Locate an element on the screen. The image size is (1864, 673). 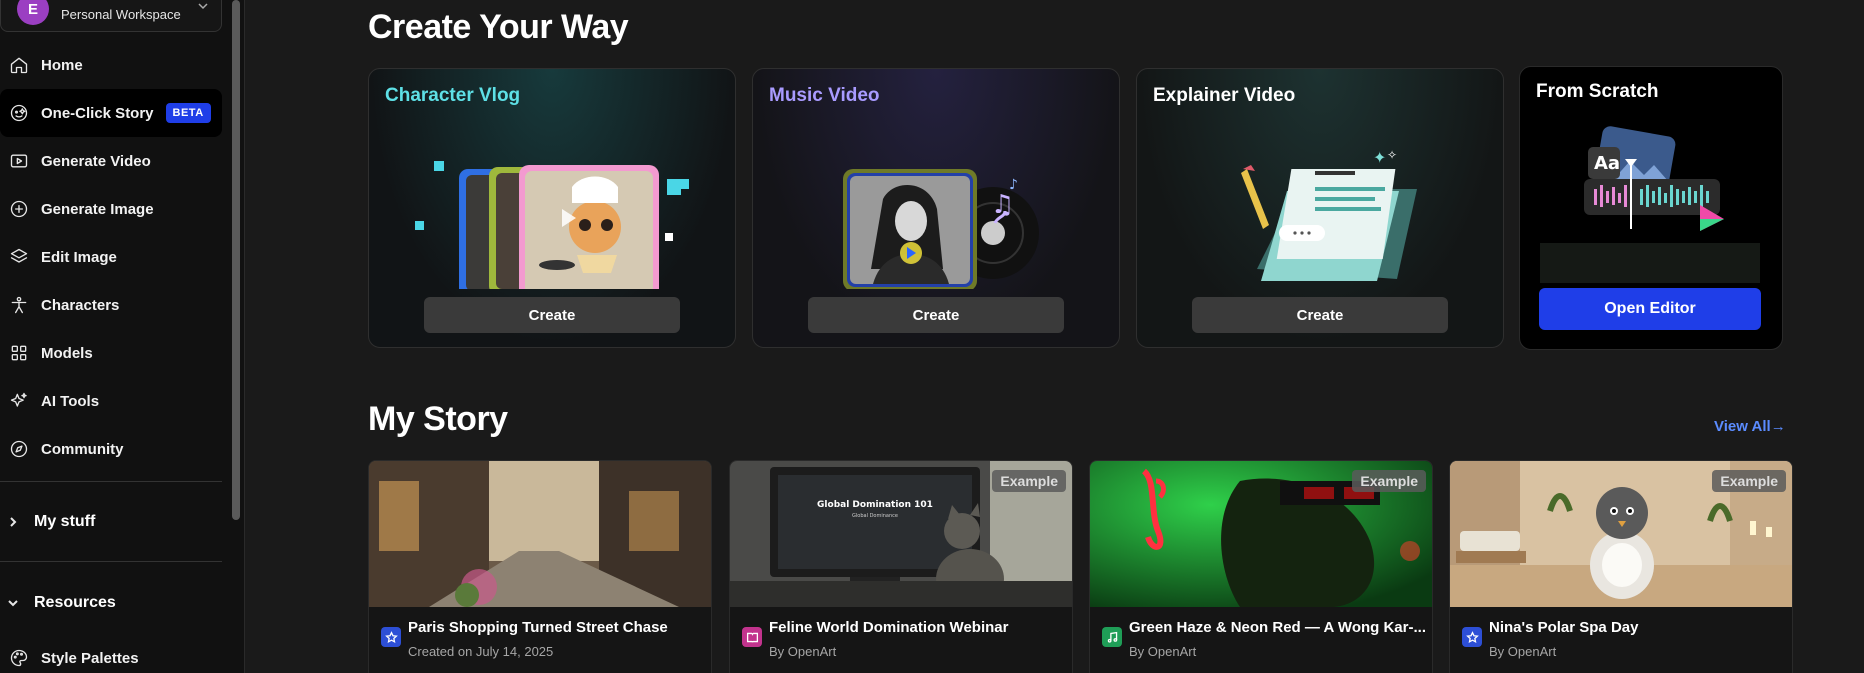
layers-icon is located at coordinates (19, 257).